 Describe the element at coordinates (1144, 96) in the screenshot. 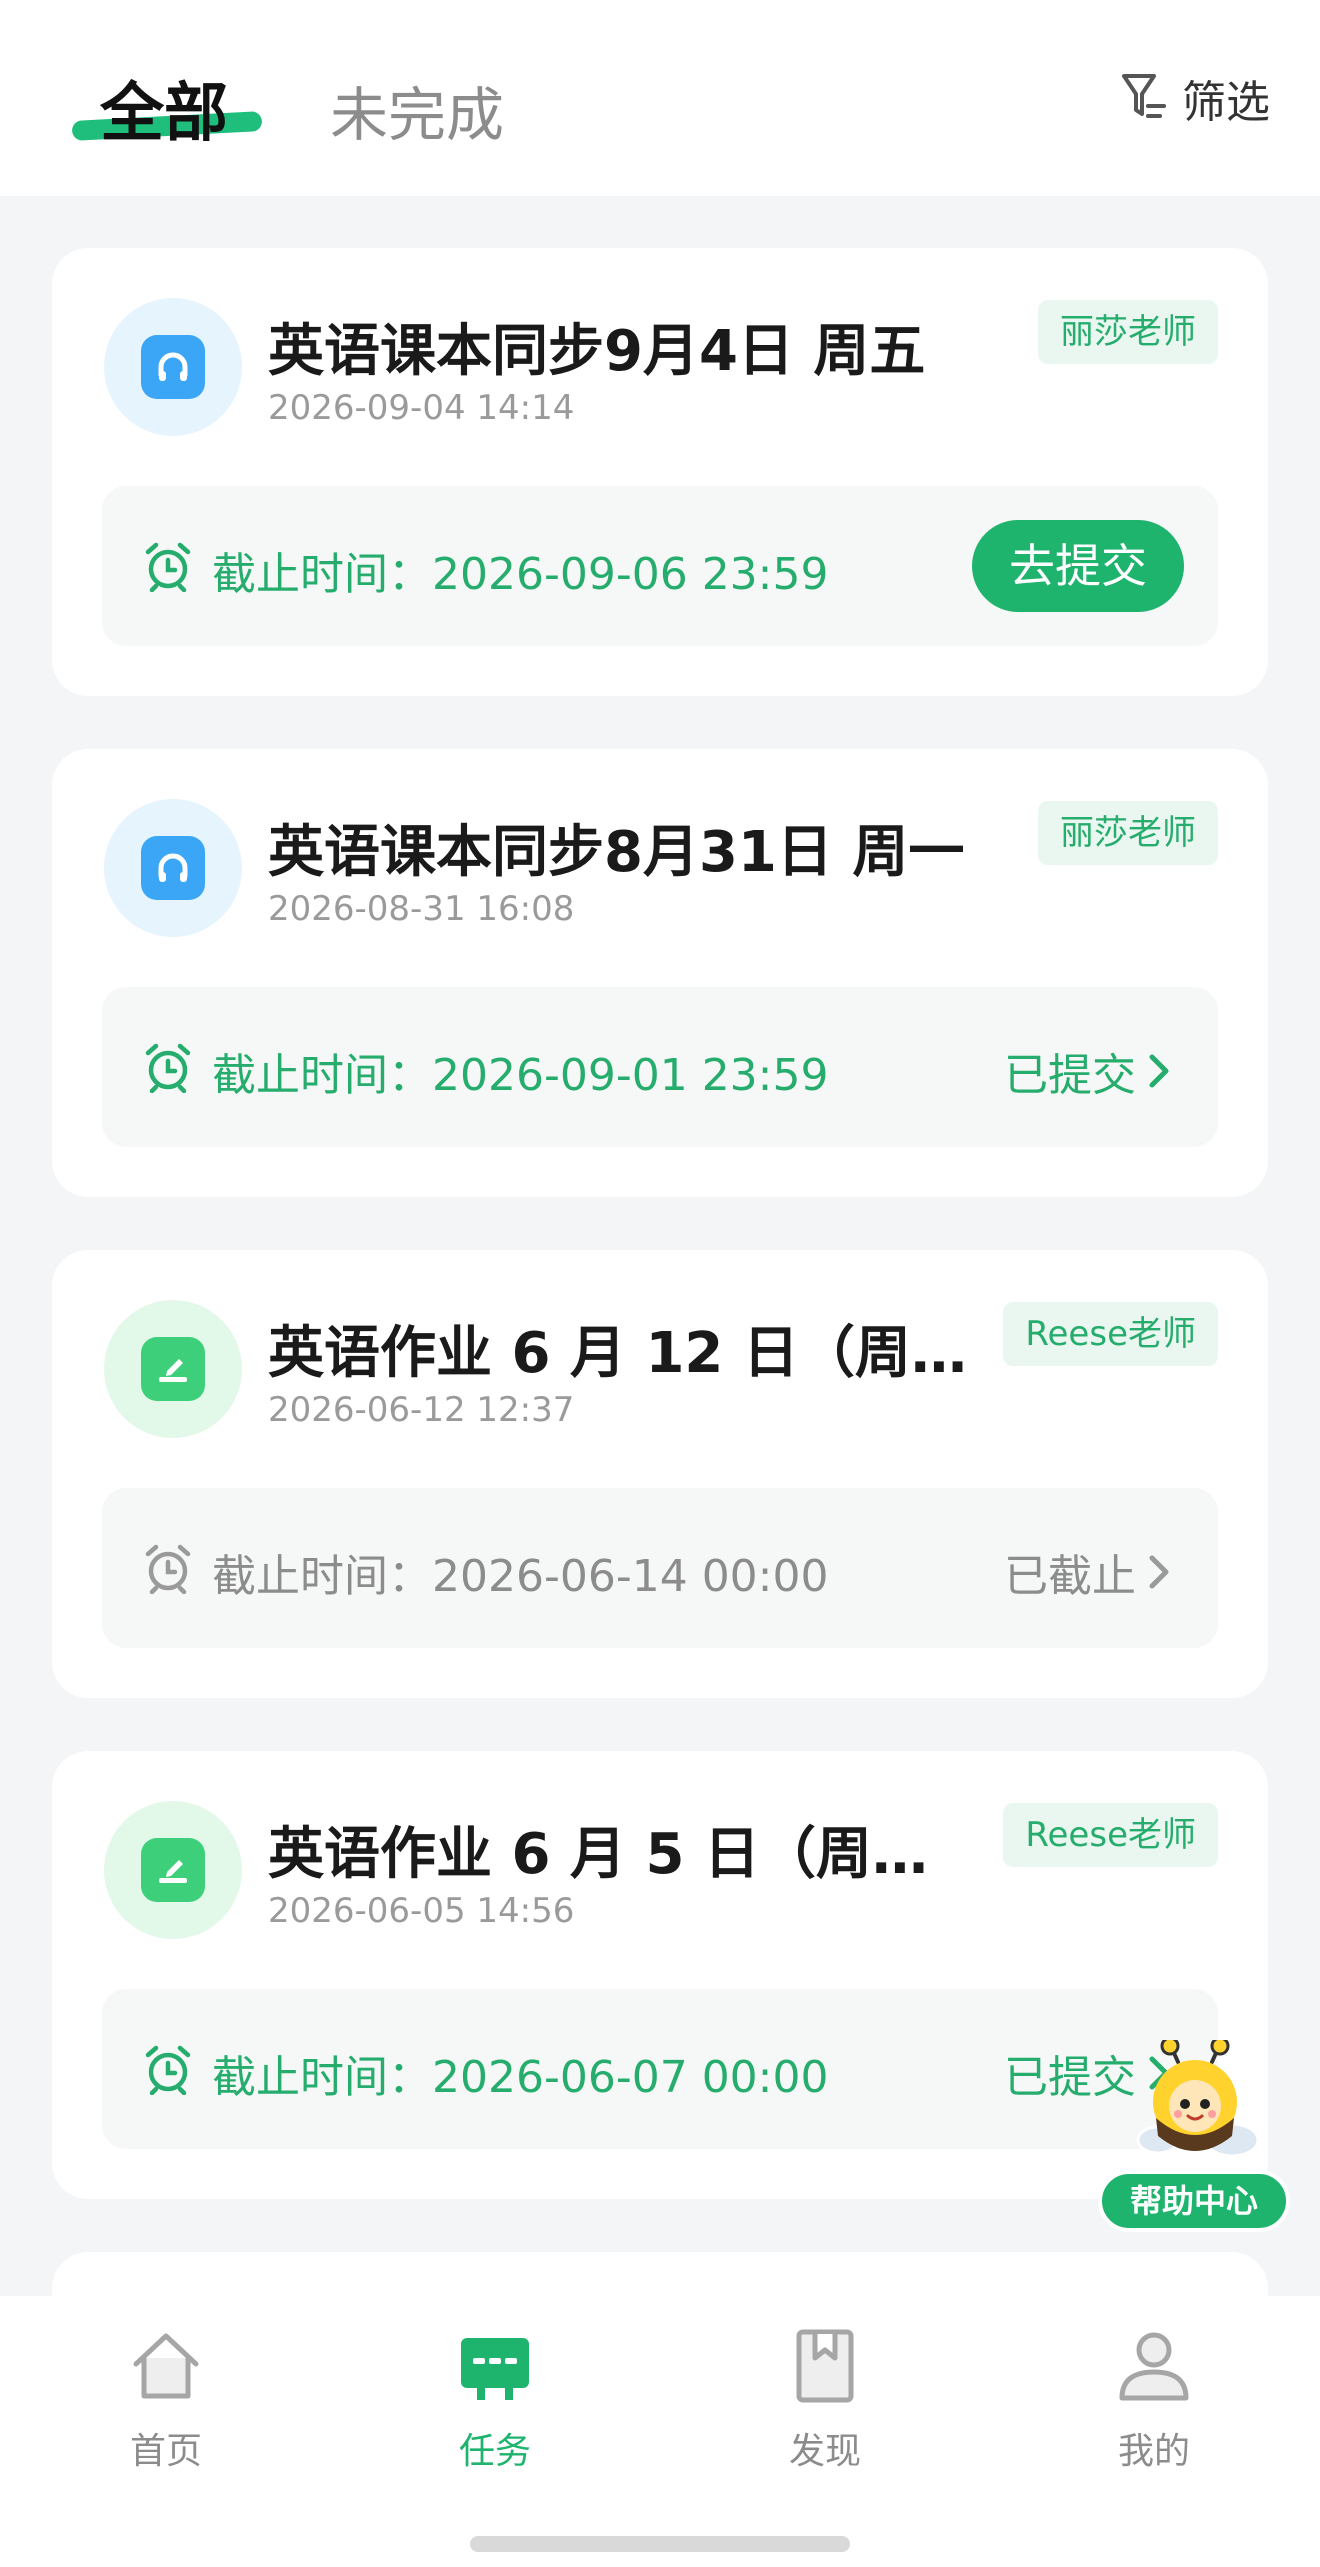

I see `filter-icon` at that location.